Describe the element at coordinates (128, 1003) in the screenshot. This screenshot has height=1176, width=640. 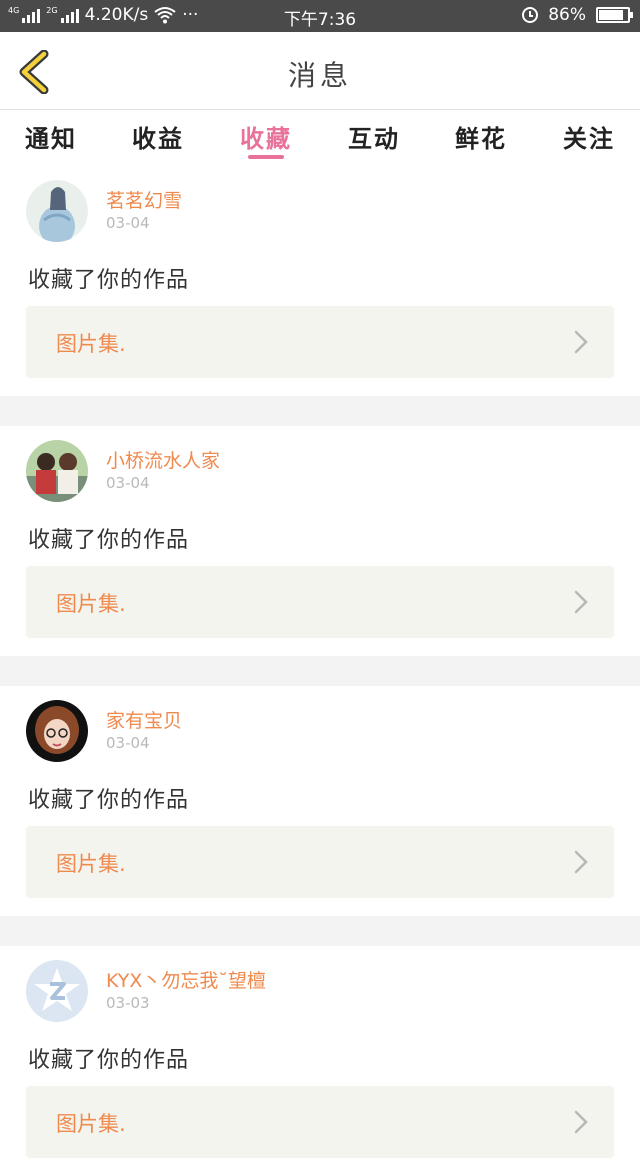
I see `date: 03-03` at that location.